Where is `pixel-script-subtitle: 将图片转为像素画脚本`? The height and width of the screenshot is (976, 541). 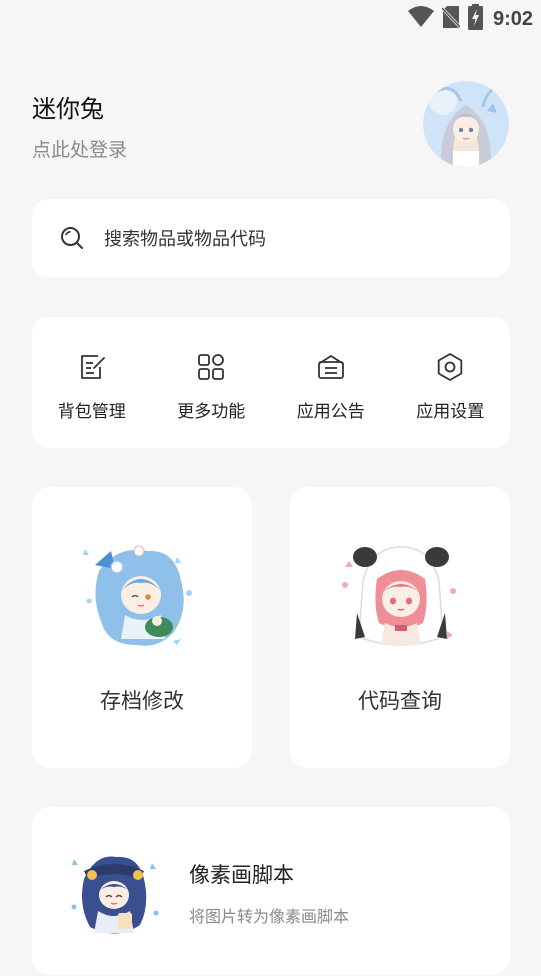 pixel-script-subtitle: 将图片转为像素画脚本 is located at coordinates (269, 916).